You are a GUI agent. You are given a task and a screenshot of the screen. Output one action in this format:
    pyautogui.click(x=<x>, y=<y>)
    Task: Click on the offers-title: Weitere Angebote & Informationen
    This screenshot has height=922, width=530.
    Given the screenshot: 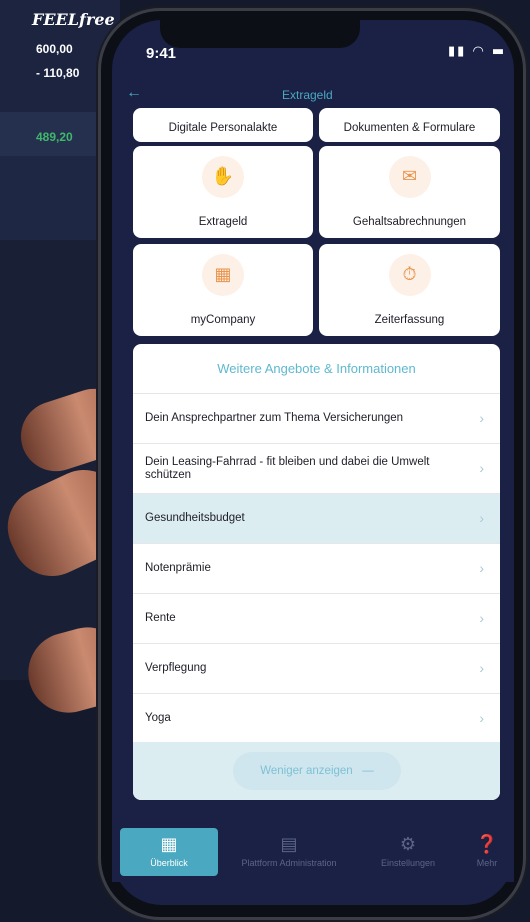 What is the action you would take?
    pyautogui.click(x=316, y=369)
    